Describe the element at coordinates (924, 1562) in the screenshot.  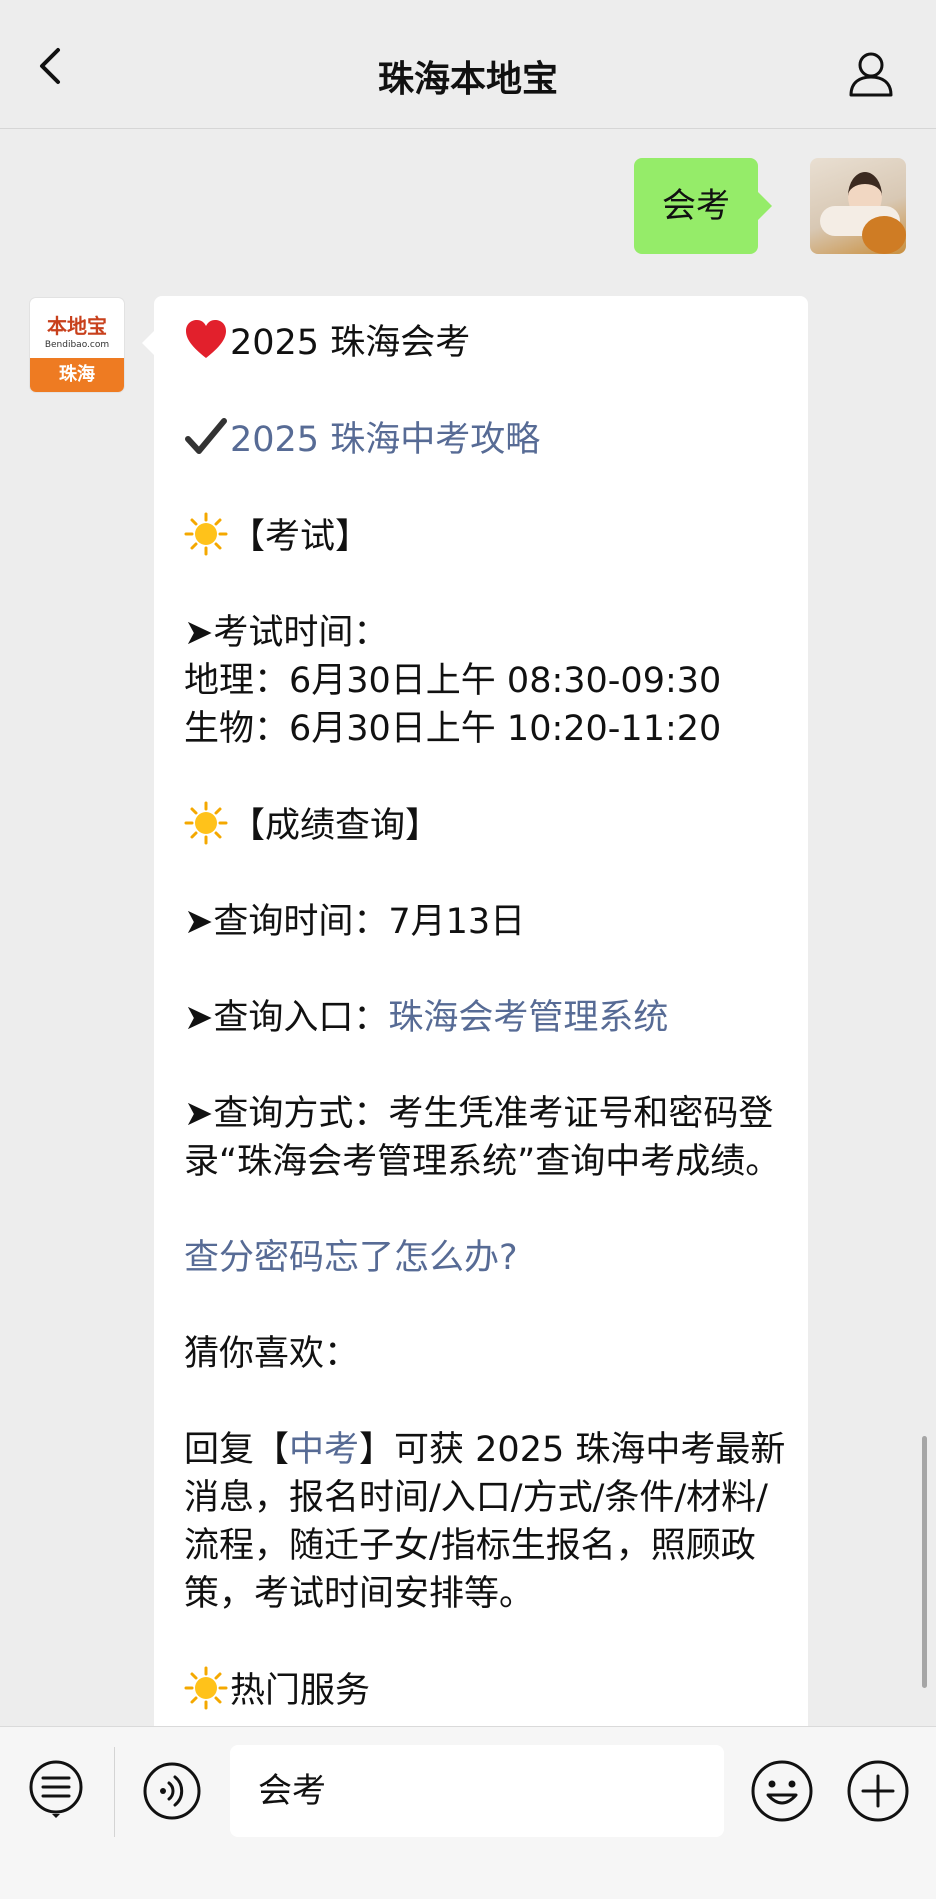
I see `scrollbar` at that location.